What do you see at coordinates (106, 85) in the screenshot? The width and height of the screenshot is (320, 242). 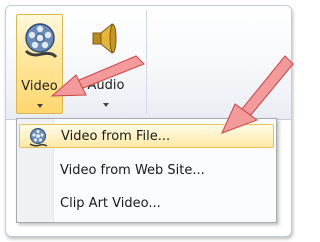 I see `audio-button-label: Audio` at bounding box center [106, 85].